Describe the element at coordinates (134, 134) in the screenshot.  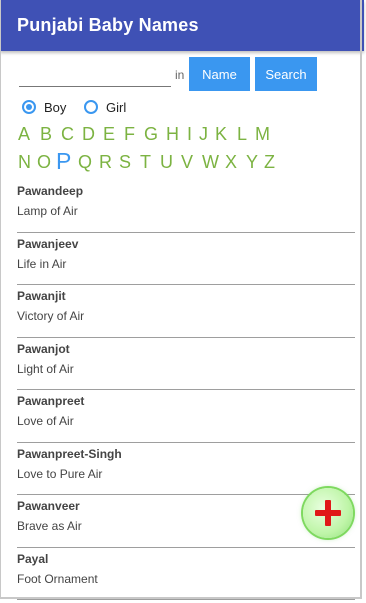
I see `letter-f: F` at that location.